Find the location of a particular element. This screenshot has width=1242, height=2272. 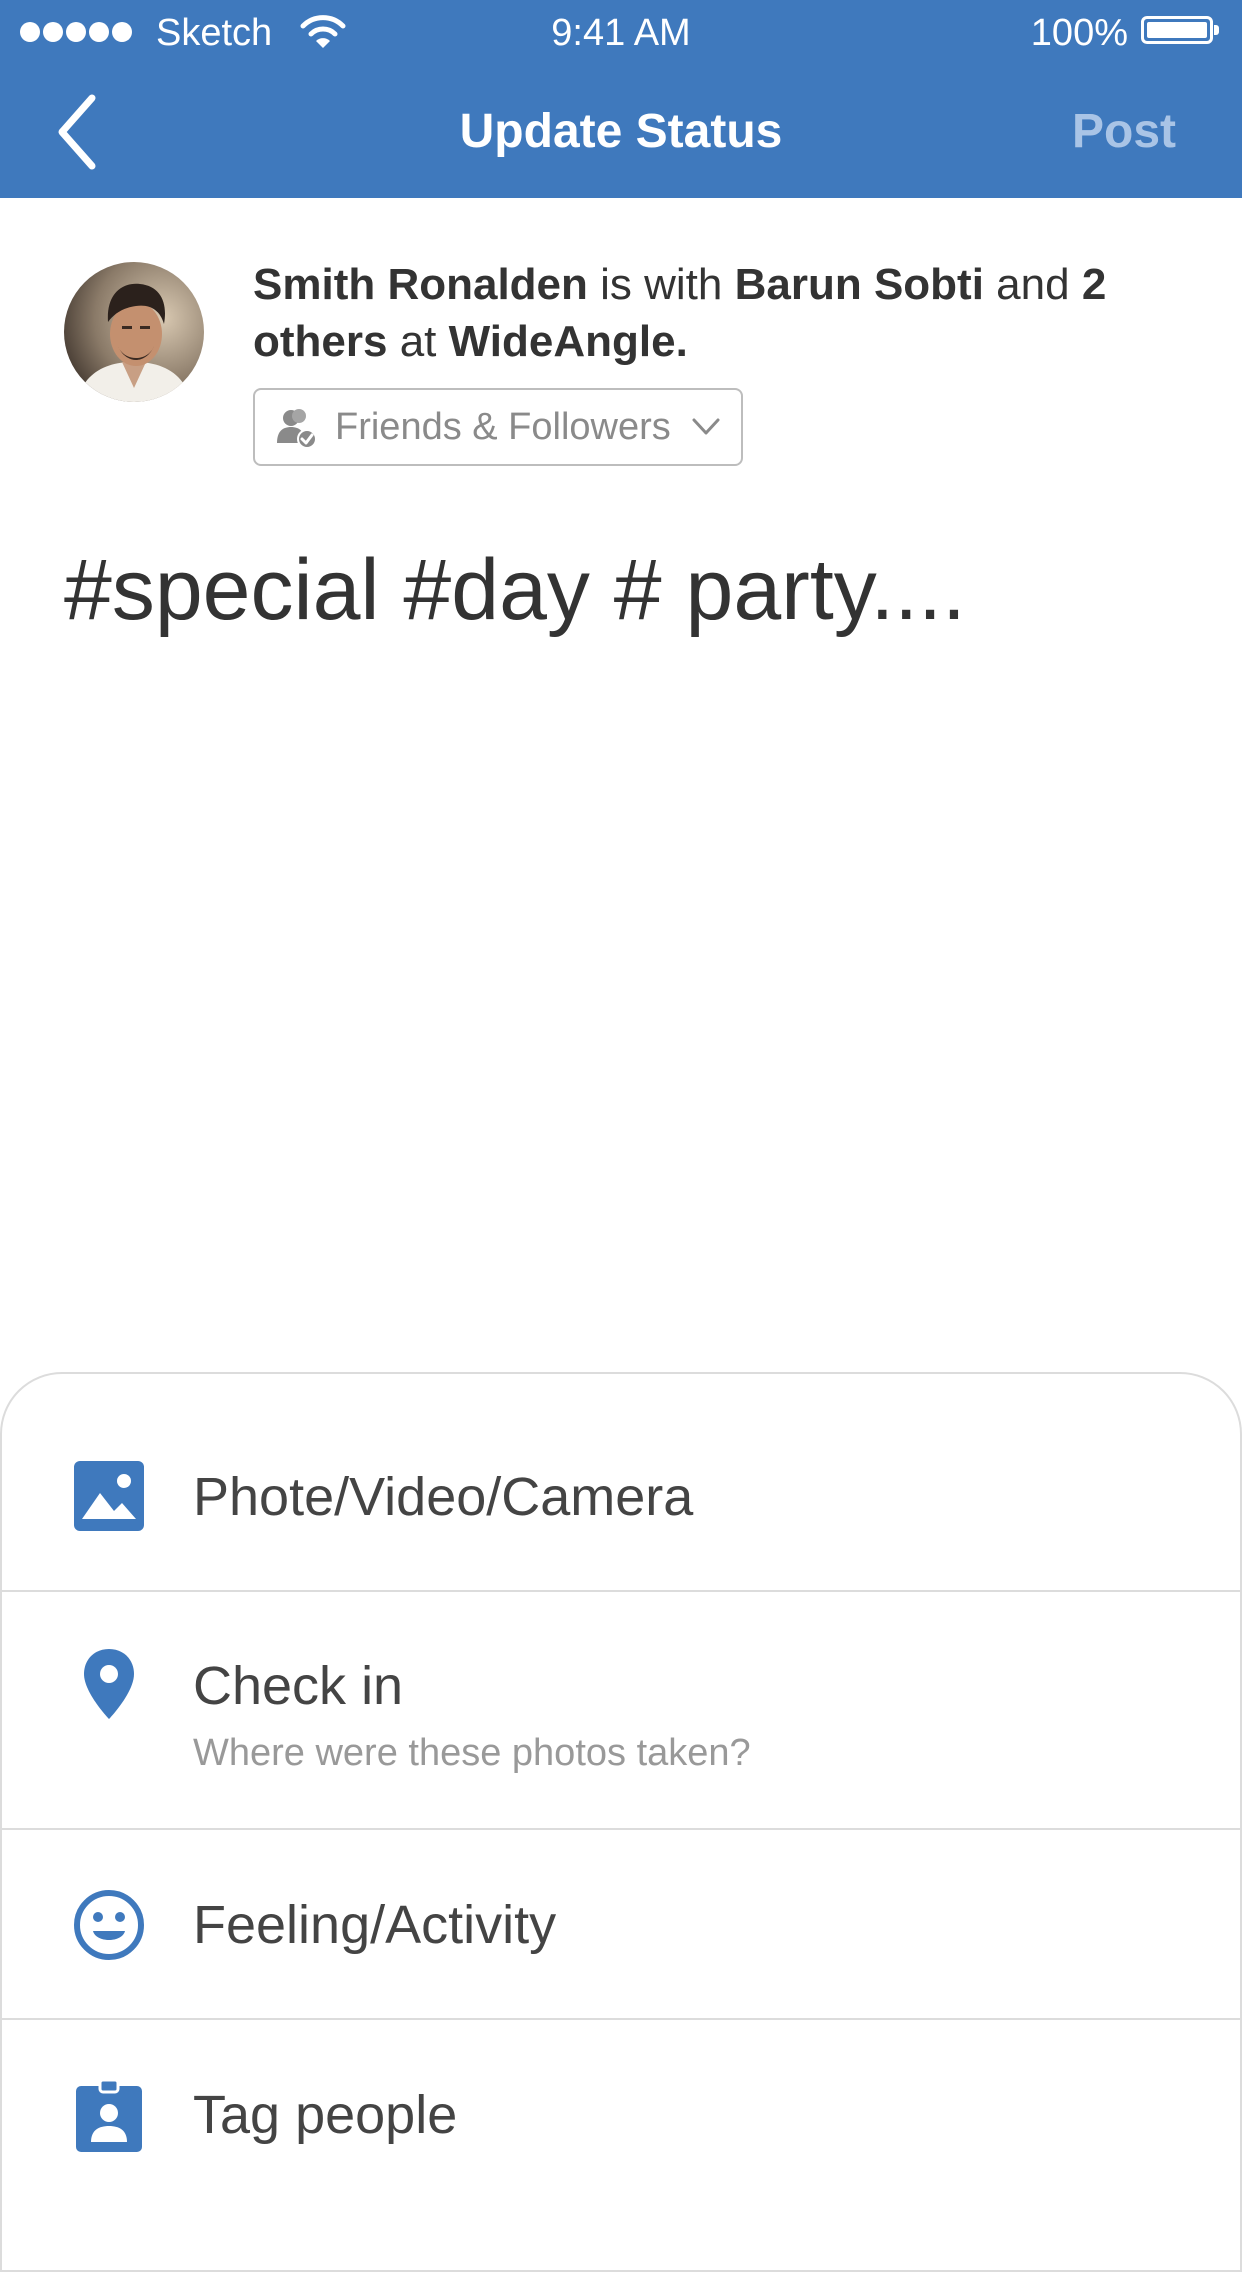

audience-selector: Friends & Followers is located at coordinates (498, 427).